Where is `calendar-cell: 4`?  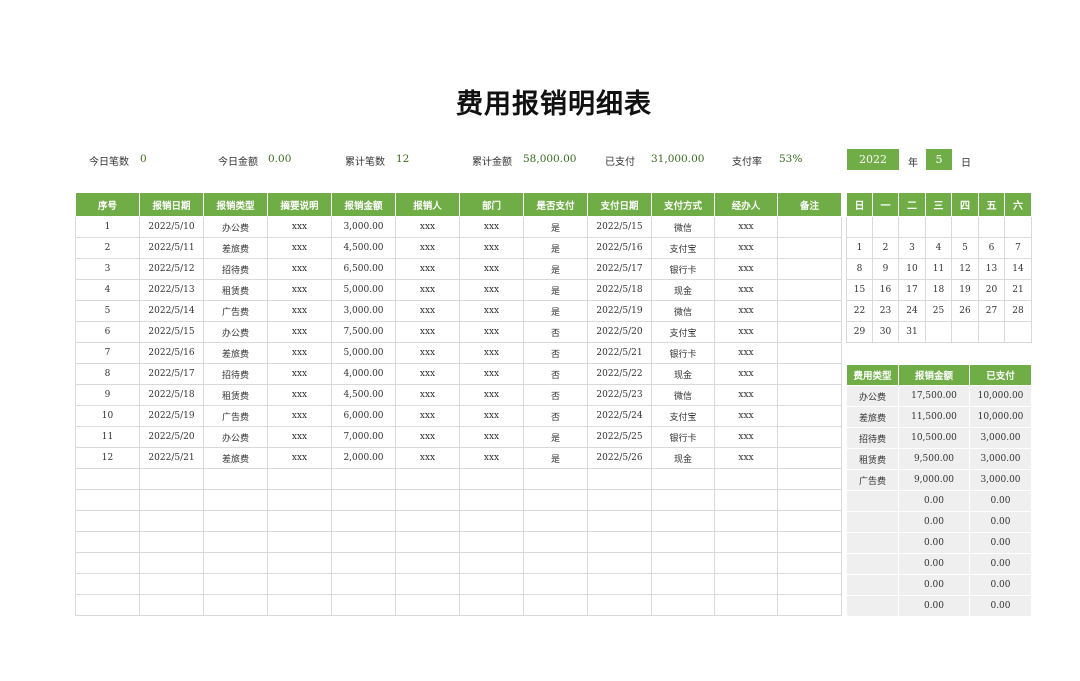 calendar-cell: 4 is located at coordinates (938, 248).